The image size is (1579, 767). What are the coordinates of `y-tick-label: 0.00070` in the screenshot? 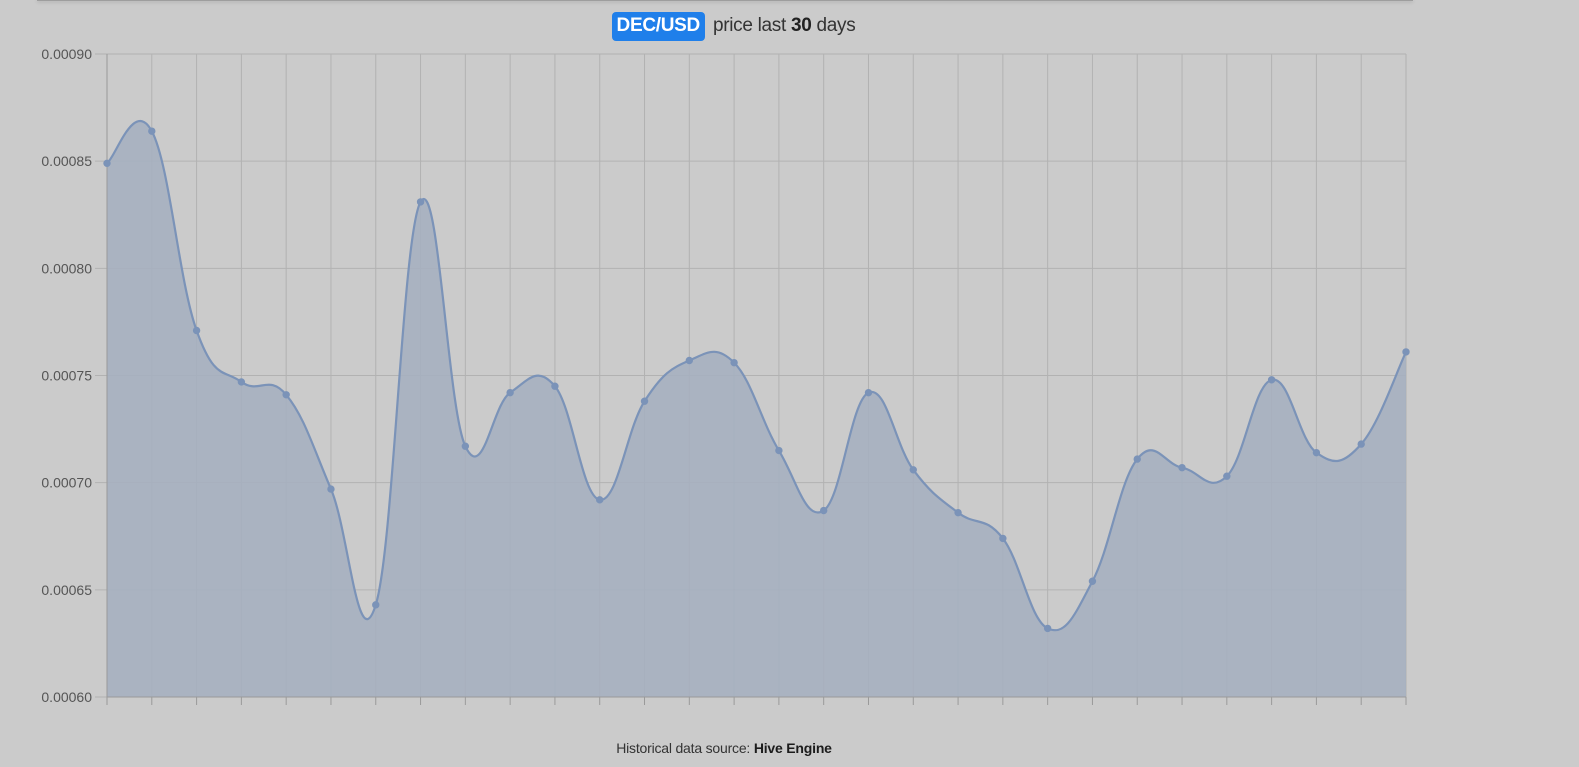 It's located at (66, 483).